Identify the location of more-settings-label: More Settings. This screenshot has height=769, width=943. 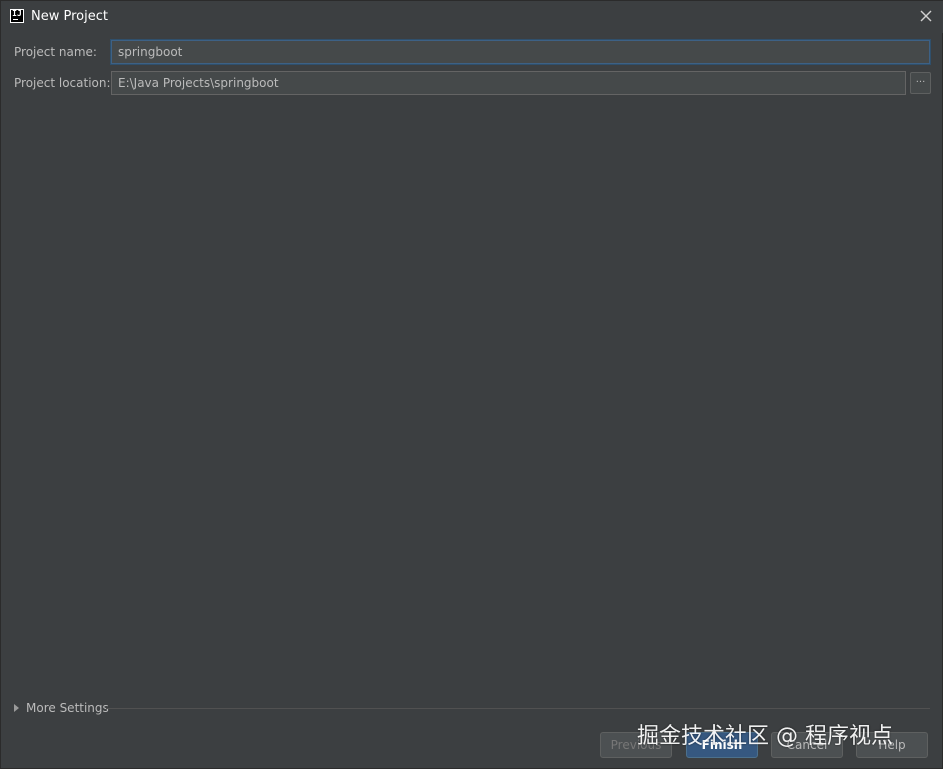
(67, 708).